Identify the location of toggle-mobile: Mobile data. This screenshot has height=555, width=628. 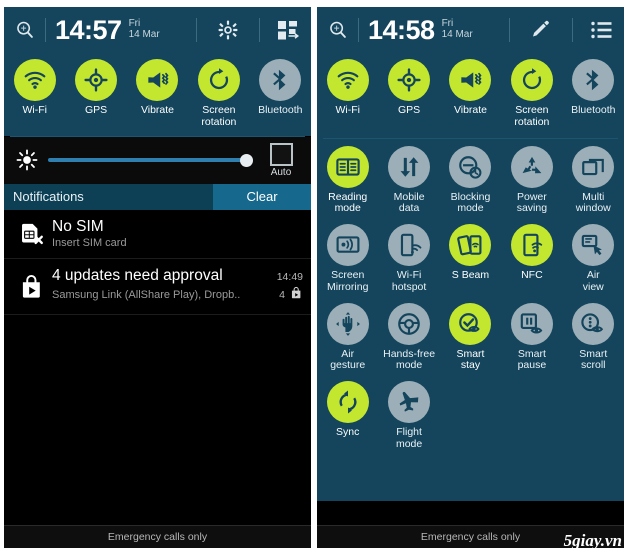
(409, 182).